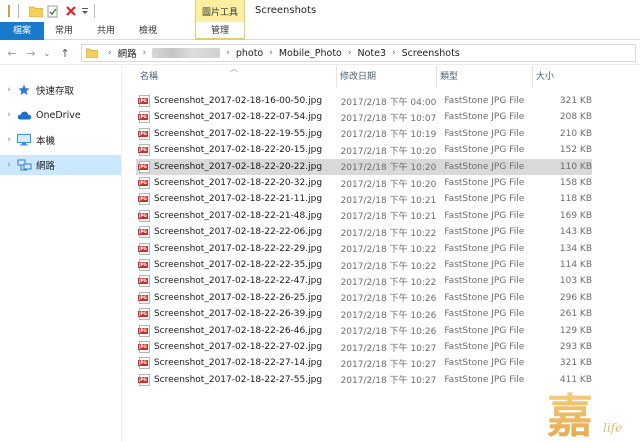 This screenshot has height=442, width=640. I want to click on star-icon, so click(24, 90).